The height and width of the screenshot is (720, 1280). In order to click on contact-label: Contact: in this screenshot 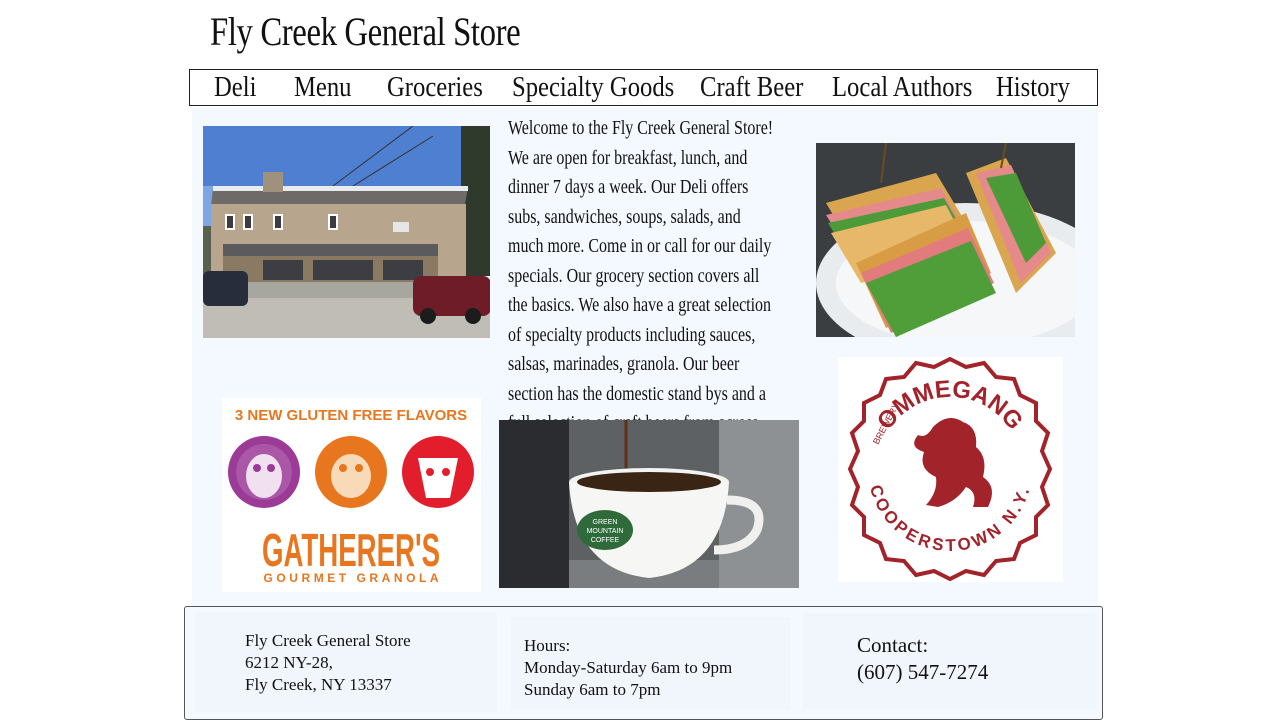, I will do `click(893, 645)`.